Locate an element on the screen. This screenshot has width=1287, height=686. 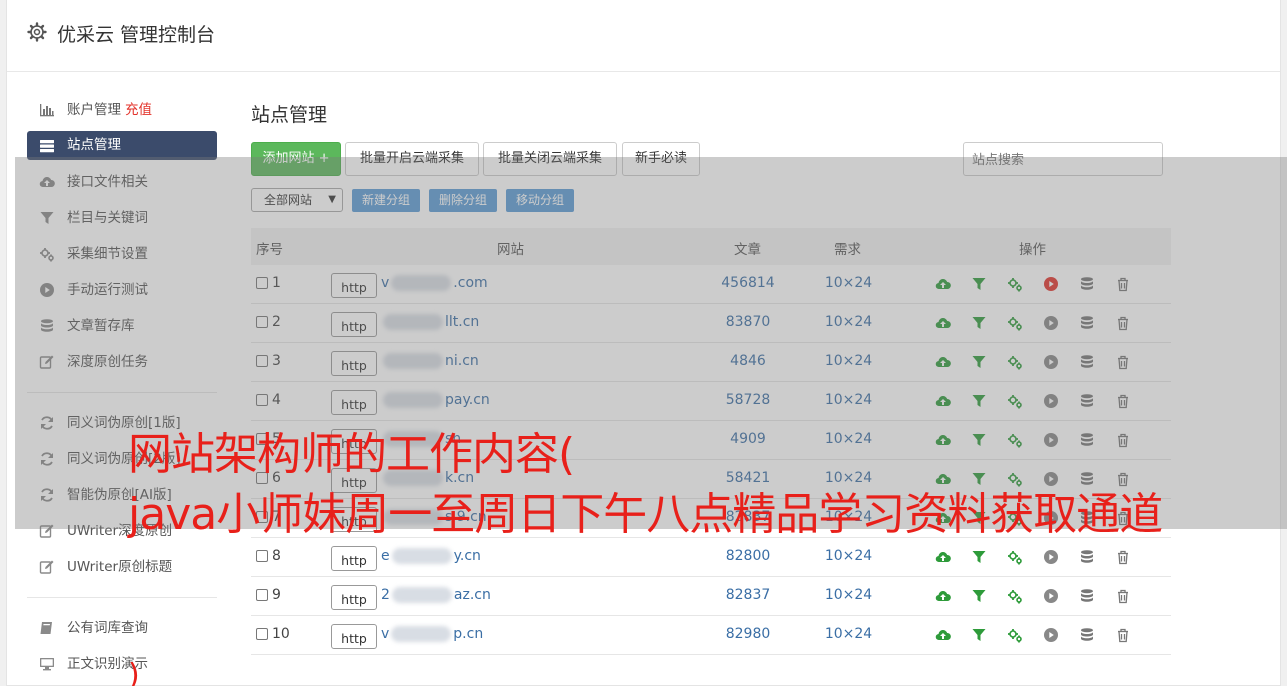
recharge-link: 充值 is located at coordinates (138, 110).